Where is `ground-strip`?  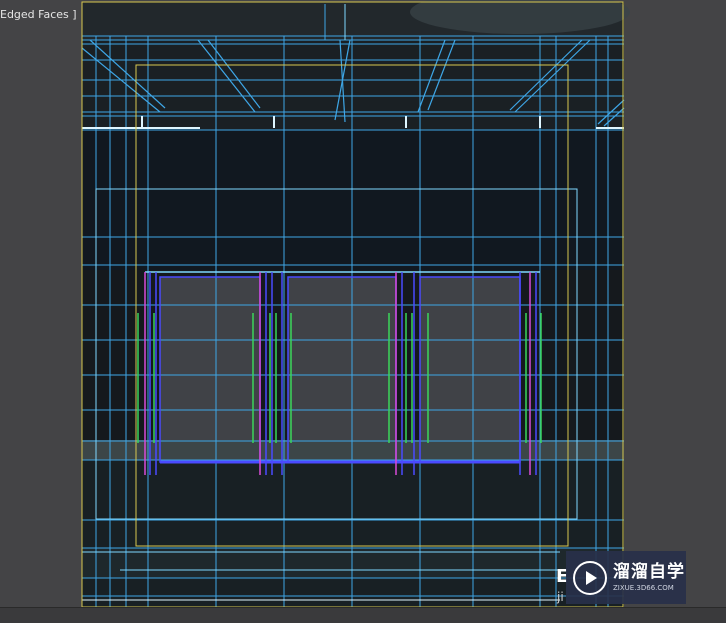
ground-strip is located at coordinates (353, 450).